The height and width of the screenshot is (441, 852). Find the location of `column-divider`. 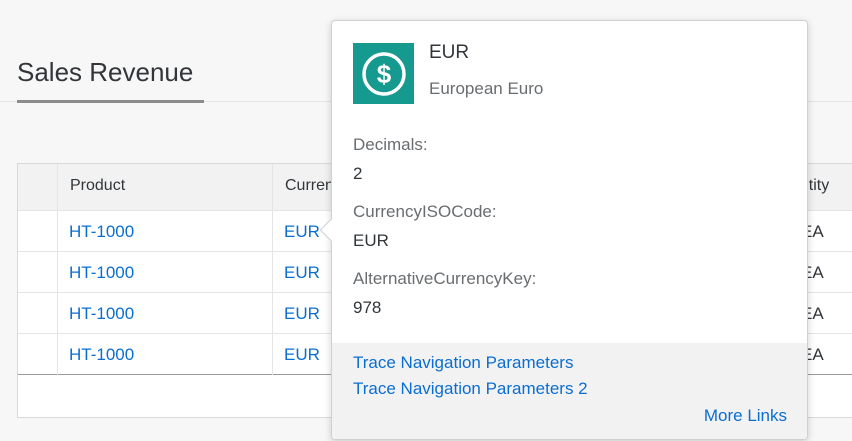

column-divider is located at coordinates (272, 269).